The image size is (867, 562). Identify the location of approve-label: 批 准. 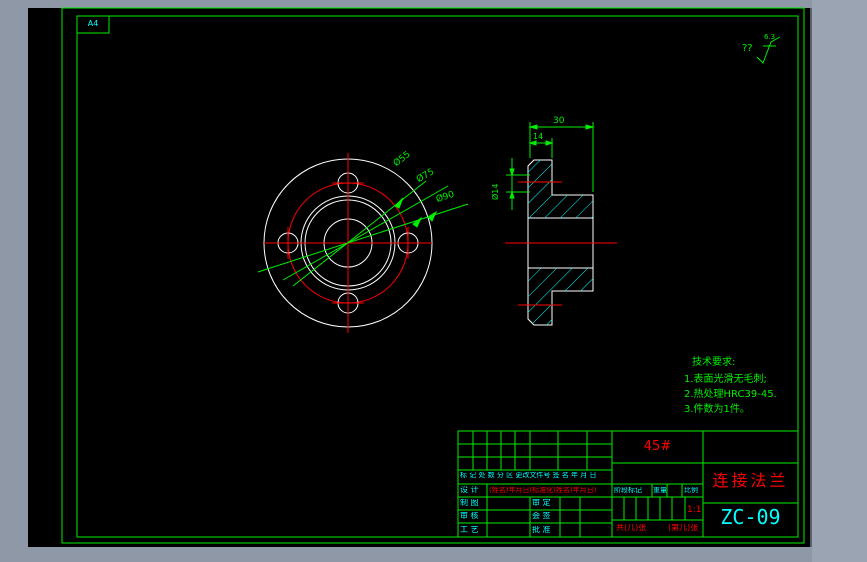
(541, 530).